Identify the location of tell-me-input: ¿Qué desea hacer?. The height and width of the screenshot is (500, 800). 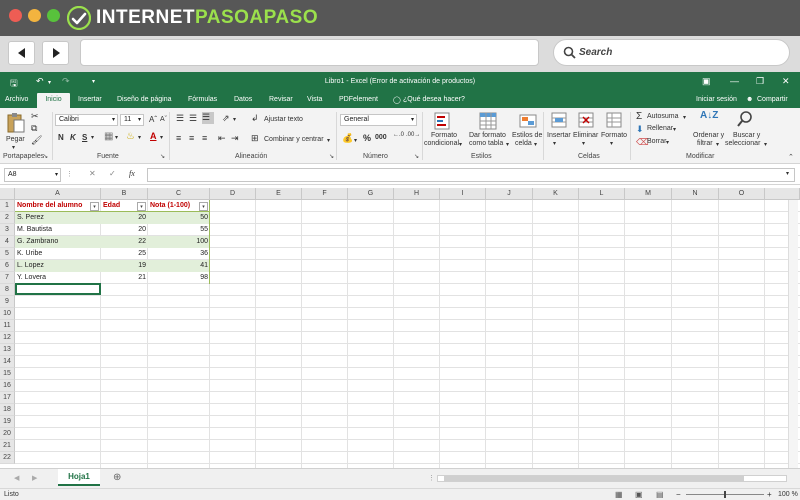
(434, 99).